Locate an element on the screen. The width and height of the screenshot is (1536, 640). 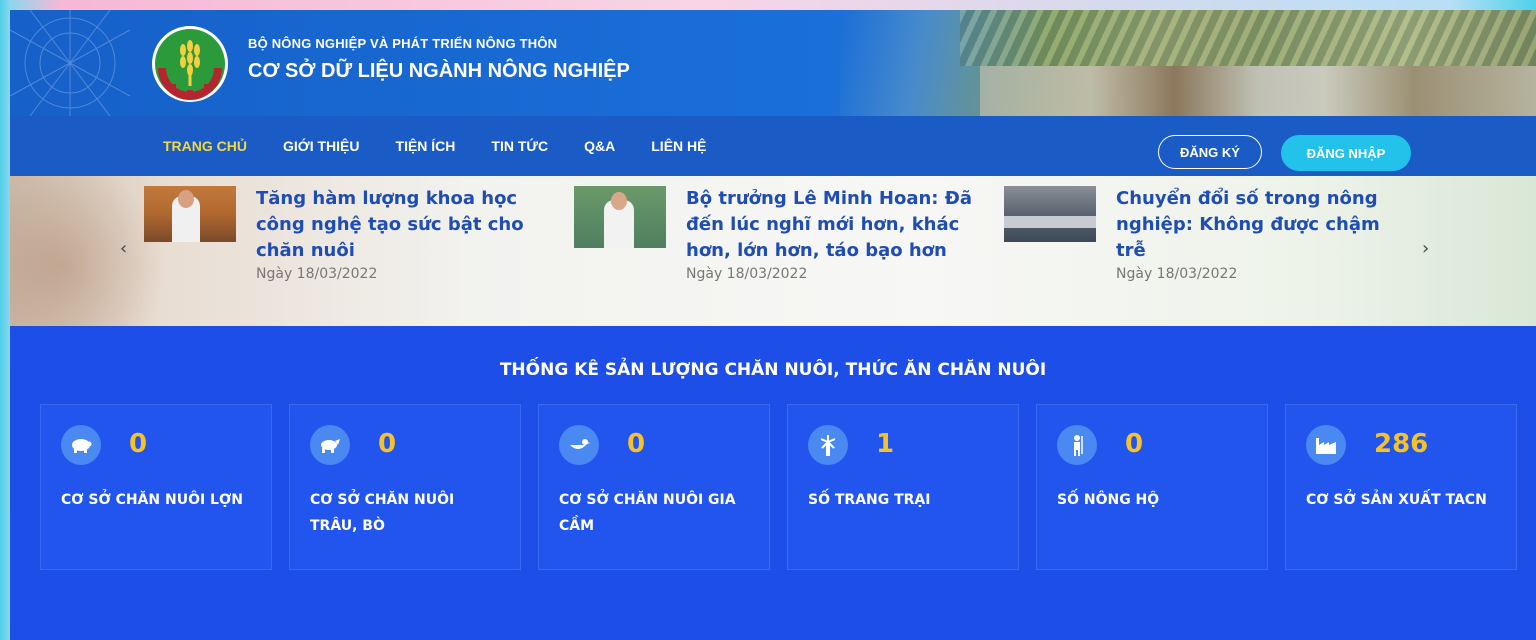
stat-card-farms: 1 SỐ TRANG TRẠI is located at coordinates (903, 487).